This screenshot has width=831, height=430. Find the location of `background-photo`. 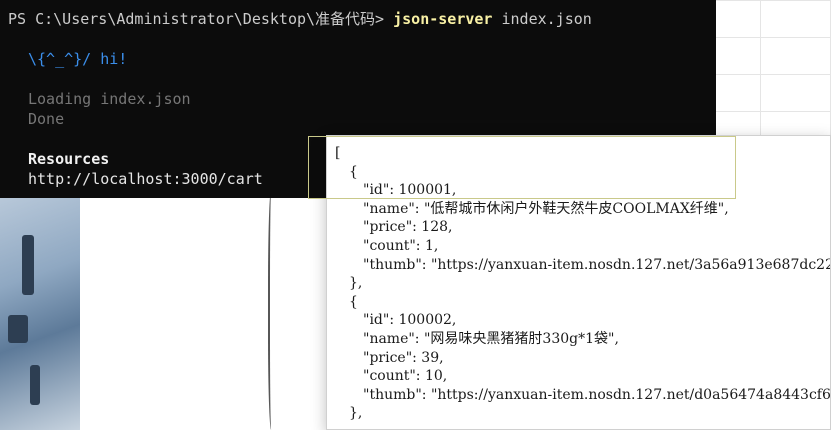

background-photo is located at coordinates (40, 312).